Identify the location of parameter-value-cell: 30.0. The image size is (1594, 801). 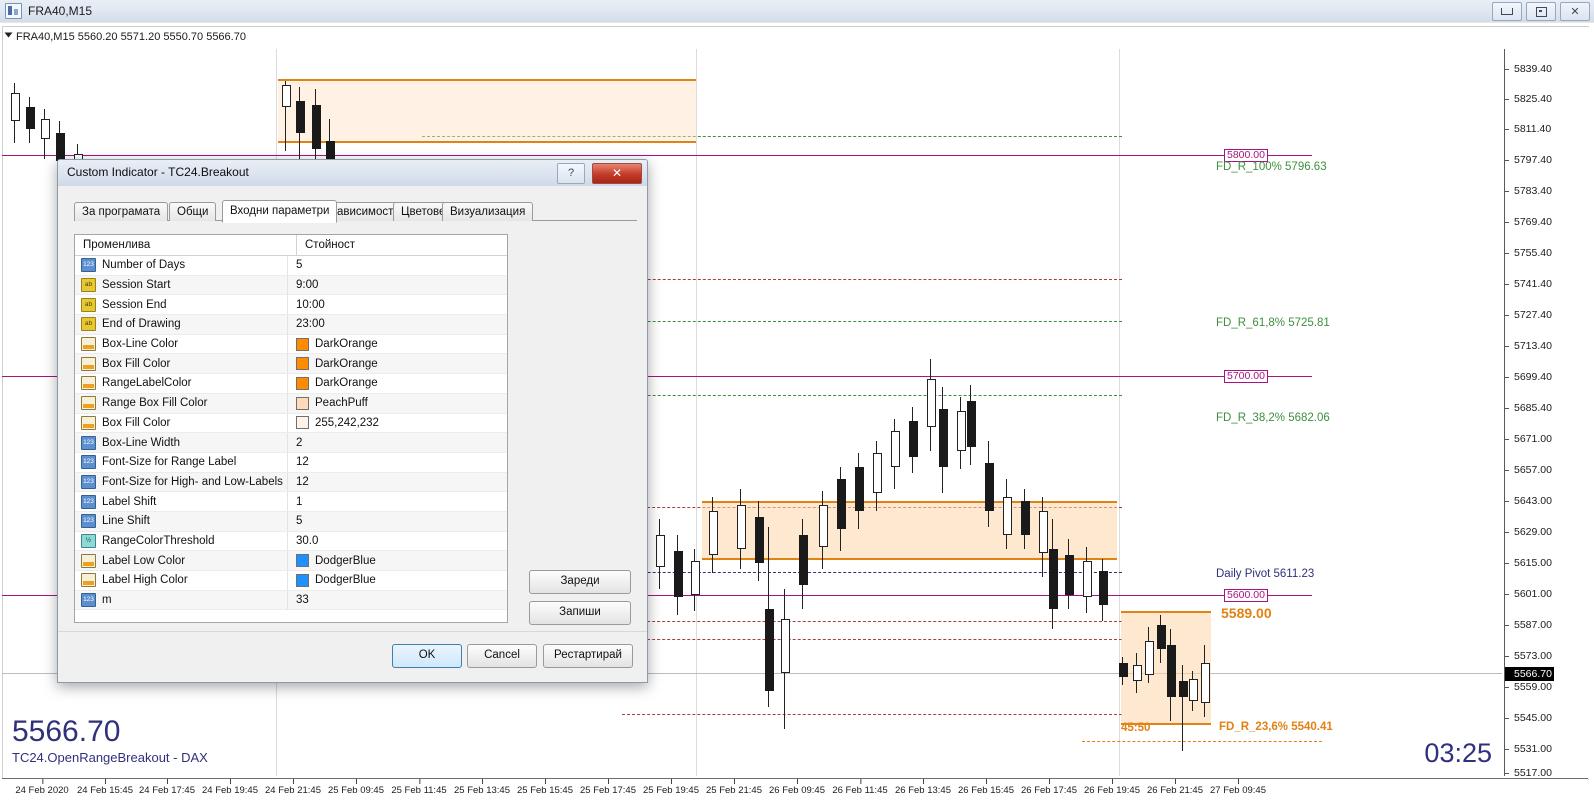
(397, 541).